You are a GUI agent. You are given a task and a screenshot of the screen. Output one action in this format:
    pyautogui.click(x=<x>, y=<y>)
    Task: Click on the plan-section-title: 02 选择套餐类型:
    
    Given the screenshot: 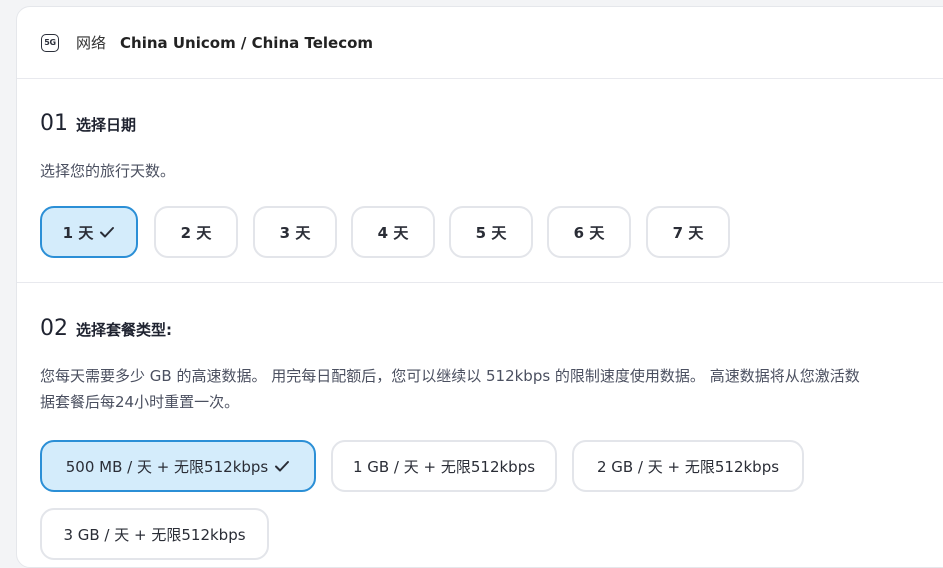 What is the action you would take?
    pyautogui.click(x=106, y=328)
    